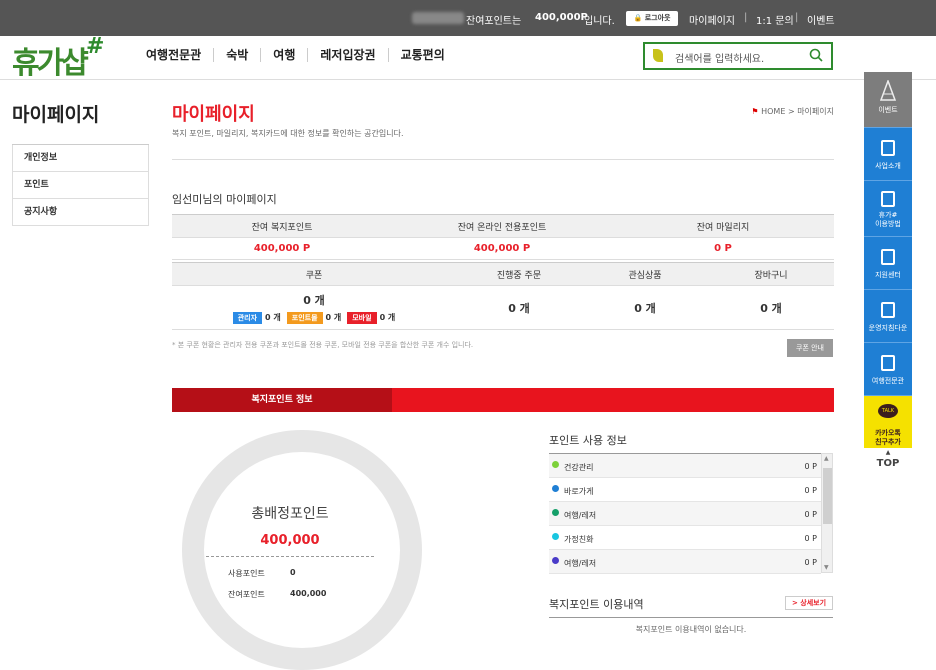  Describe the element at coordinates (827, 496) in the screenshot. I see `scroll-thumb` at that location.